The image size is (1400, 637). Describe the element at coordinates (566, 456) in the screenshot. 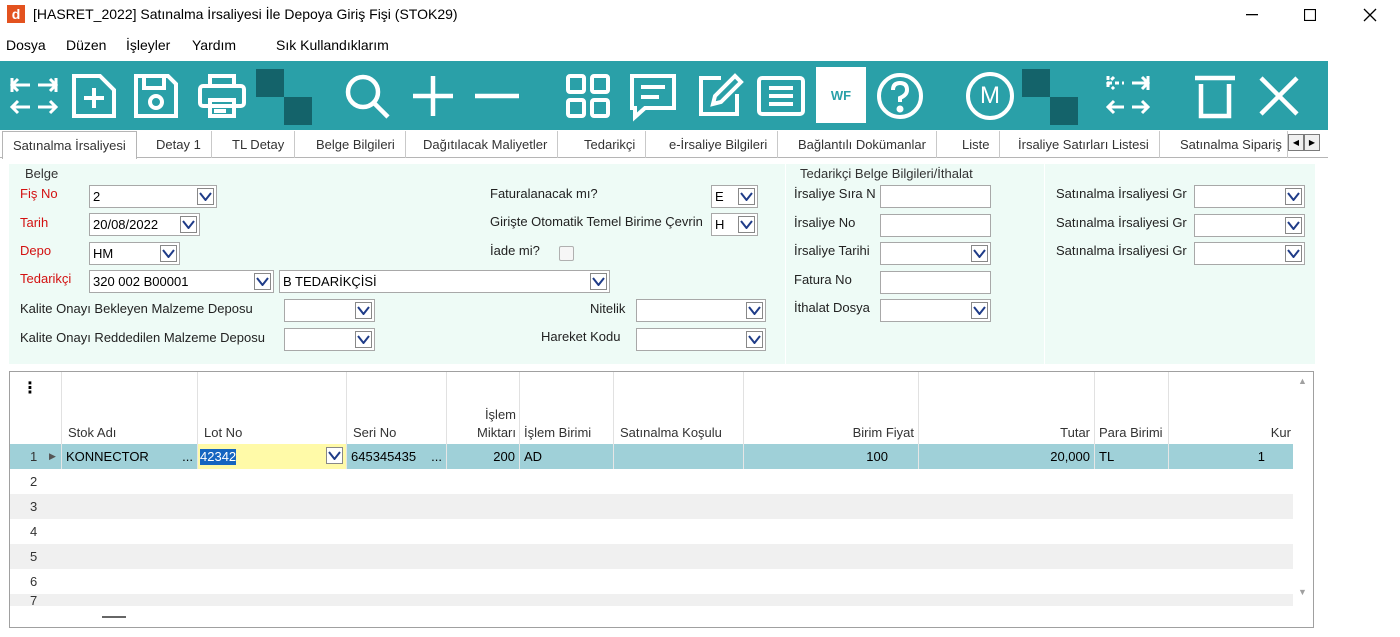

I see `cell-islem-birimi: AD` at that location.